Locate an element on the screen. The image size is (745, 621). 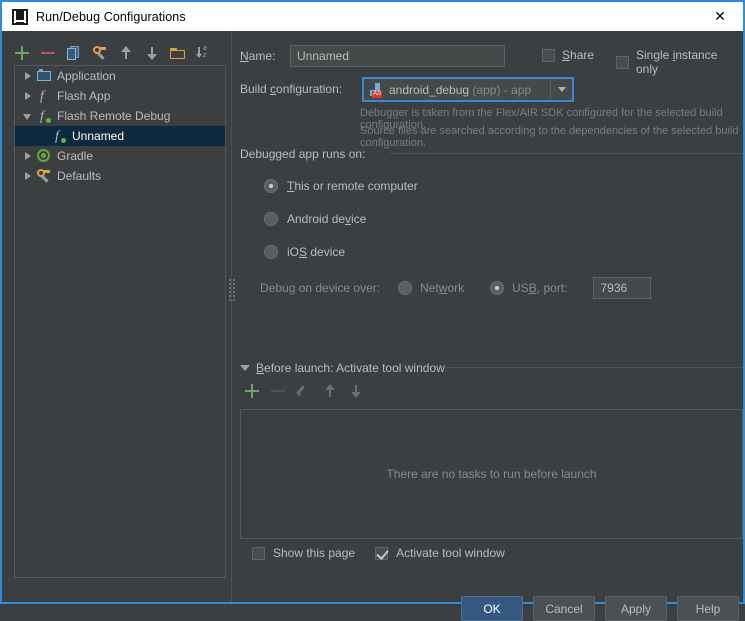
single-instance-only-label: Single instance only is located at coordinates (677, 62).